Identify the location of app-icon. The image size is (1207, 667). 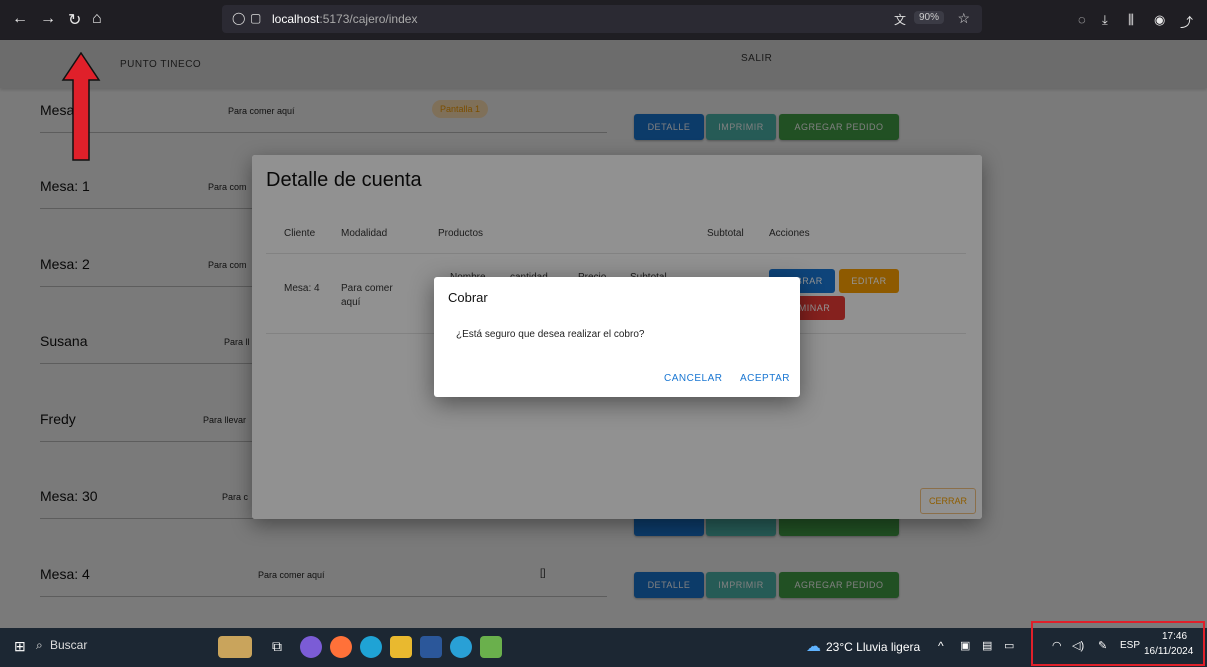
(461, 647).